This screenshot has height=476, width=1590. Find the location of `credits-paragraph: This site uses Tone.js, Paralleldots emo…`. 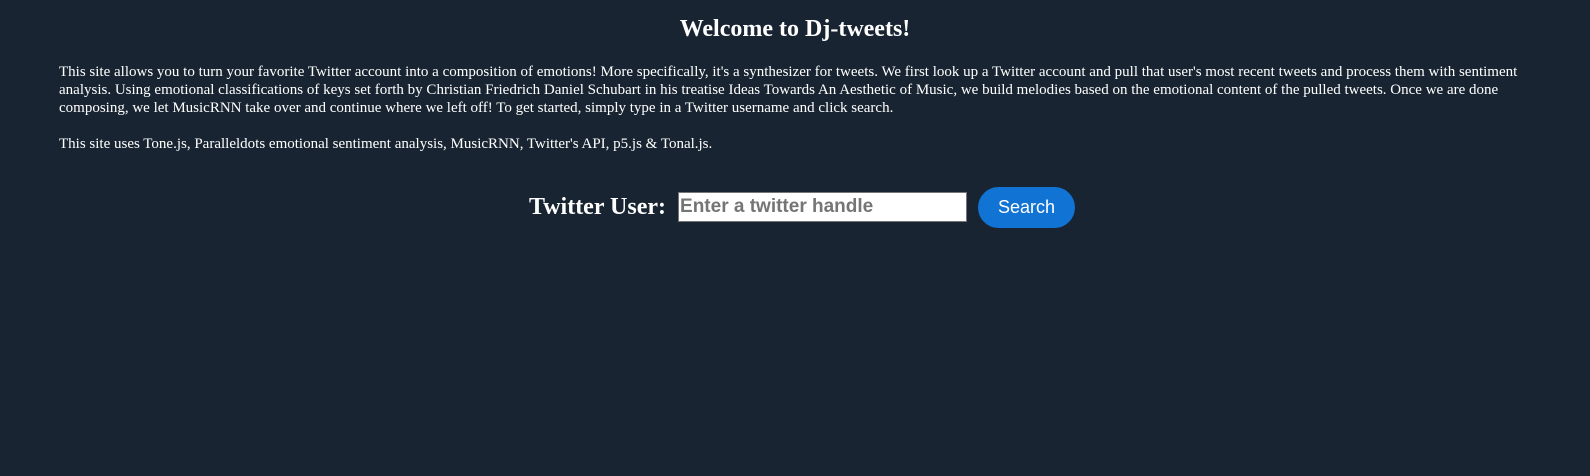

credits-paragraph: This site uses Tone.js, Paralleldots emo… is located at coordinates (386, 144).